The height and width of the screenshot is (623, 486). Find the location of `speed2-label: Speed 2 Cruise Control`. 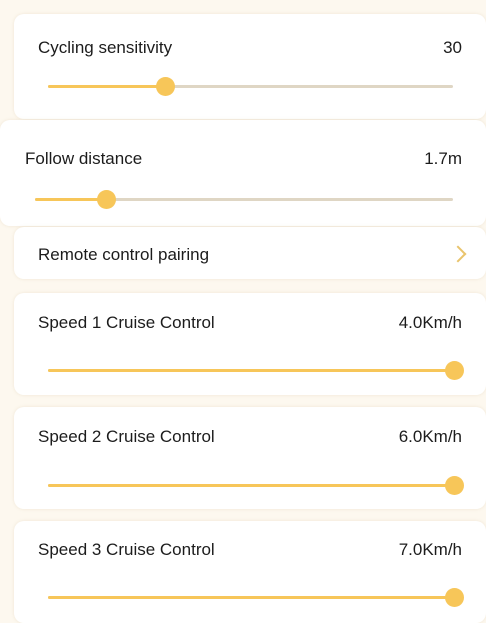

speed2-label: Speed 2 Cruise Control is located at coordinates (126, 436).